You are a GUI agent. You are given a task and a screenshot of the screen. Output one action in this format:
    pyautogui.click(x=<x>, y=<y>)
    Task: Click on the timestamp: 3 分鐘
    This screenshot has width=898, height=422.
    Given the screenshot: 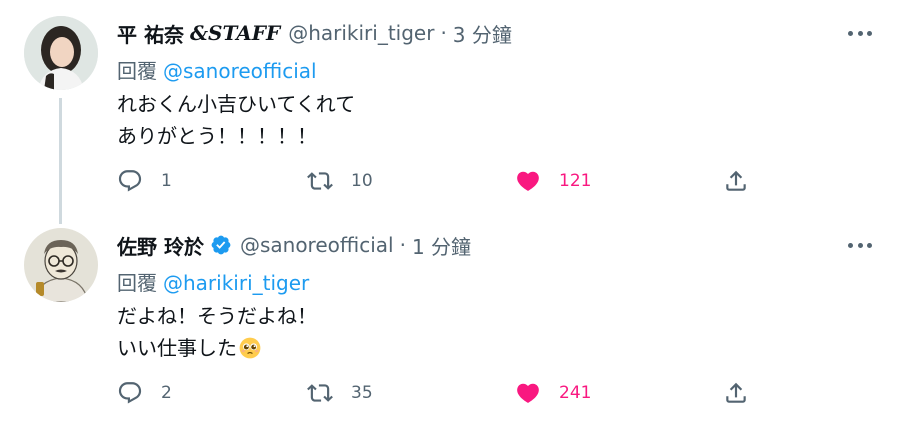 What is the action you would take?
    pyautogui.click(x=482, y=33)
    